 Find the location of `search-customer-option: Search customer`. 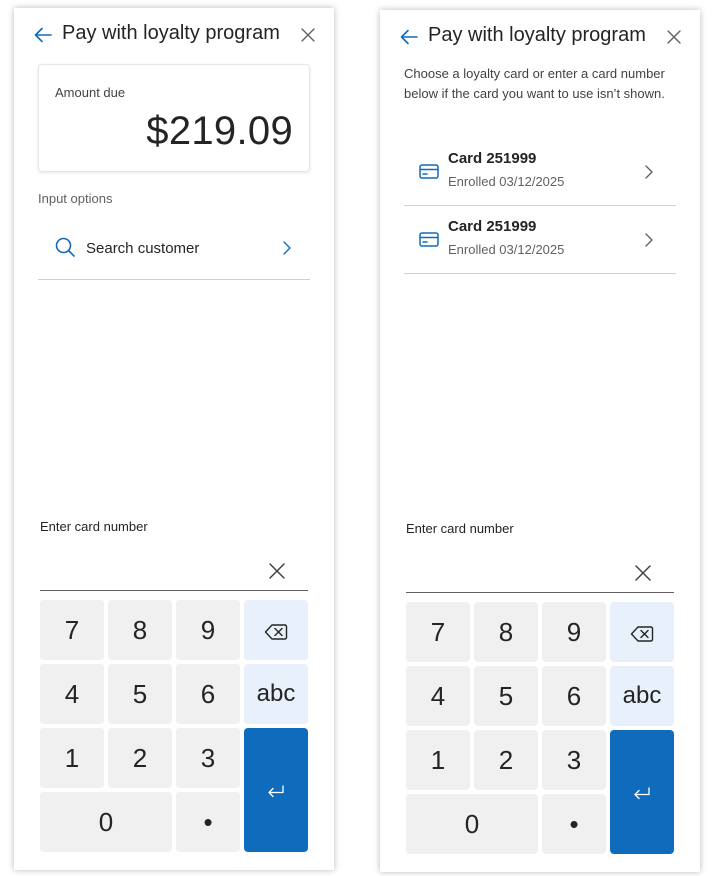

search-customer-option: Search customer is located at coordinates (174, 252).